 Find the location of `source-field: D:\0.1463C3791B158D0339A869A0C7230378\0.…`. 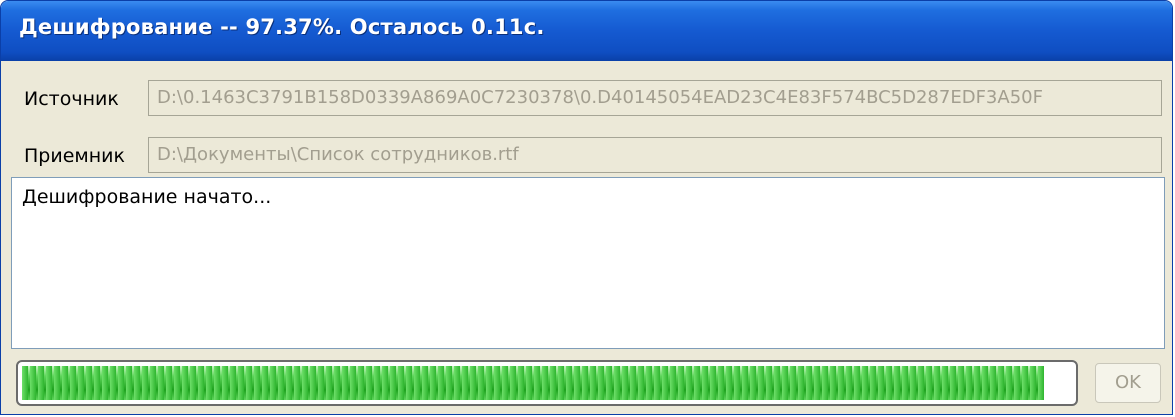

source-field: D:\0.1463C3791B158D0339A869A0C7230378\0.… is located at coordinates (655, 98).